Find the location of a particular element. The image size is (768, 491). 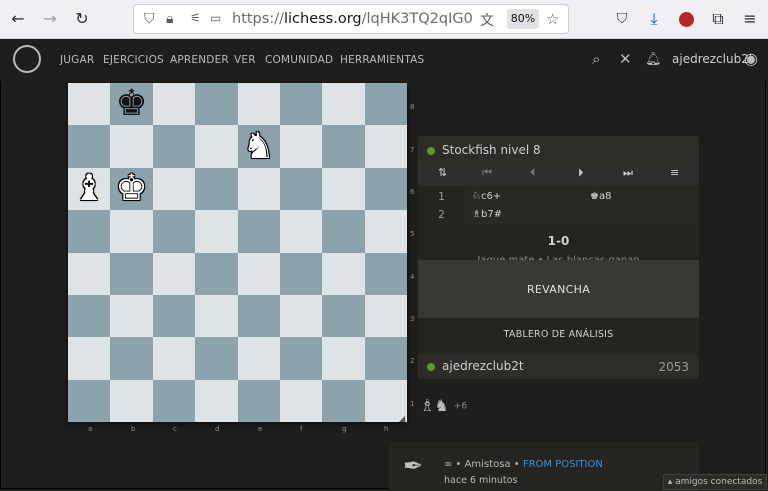

square-f6 is located at coordinates (301, 189).